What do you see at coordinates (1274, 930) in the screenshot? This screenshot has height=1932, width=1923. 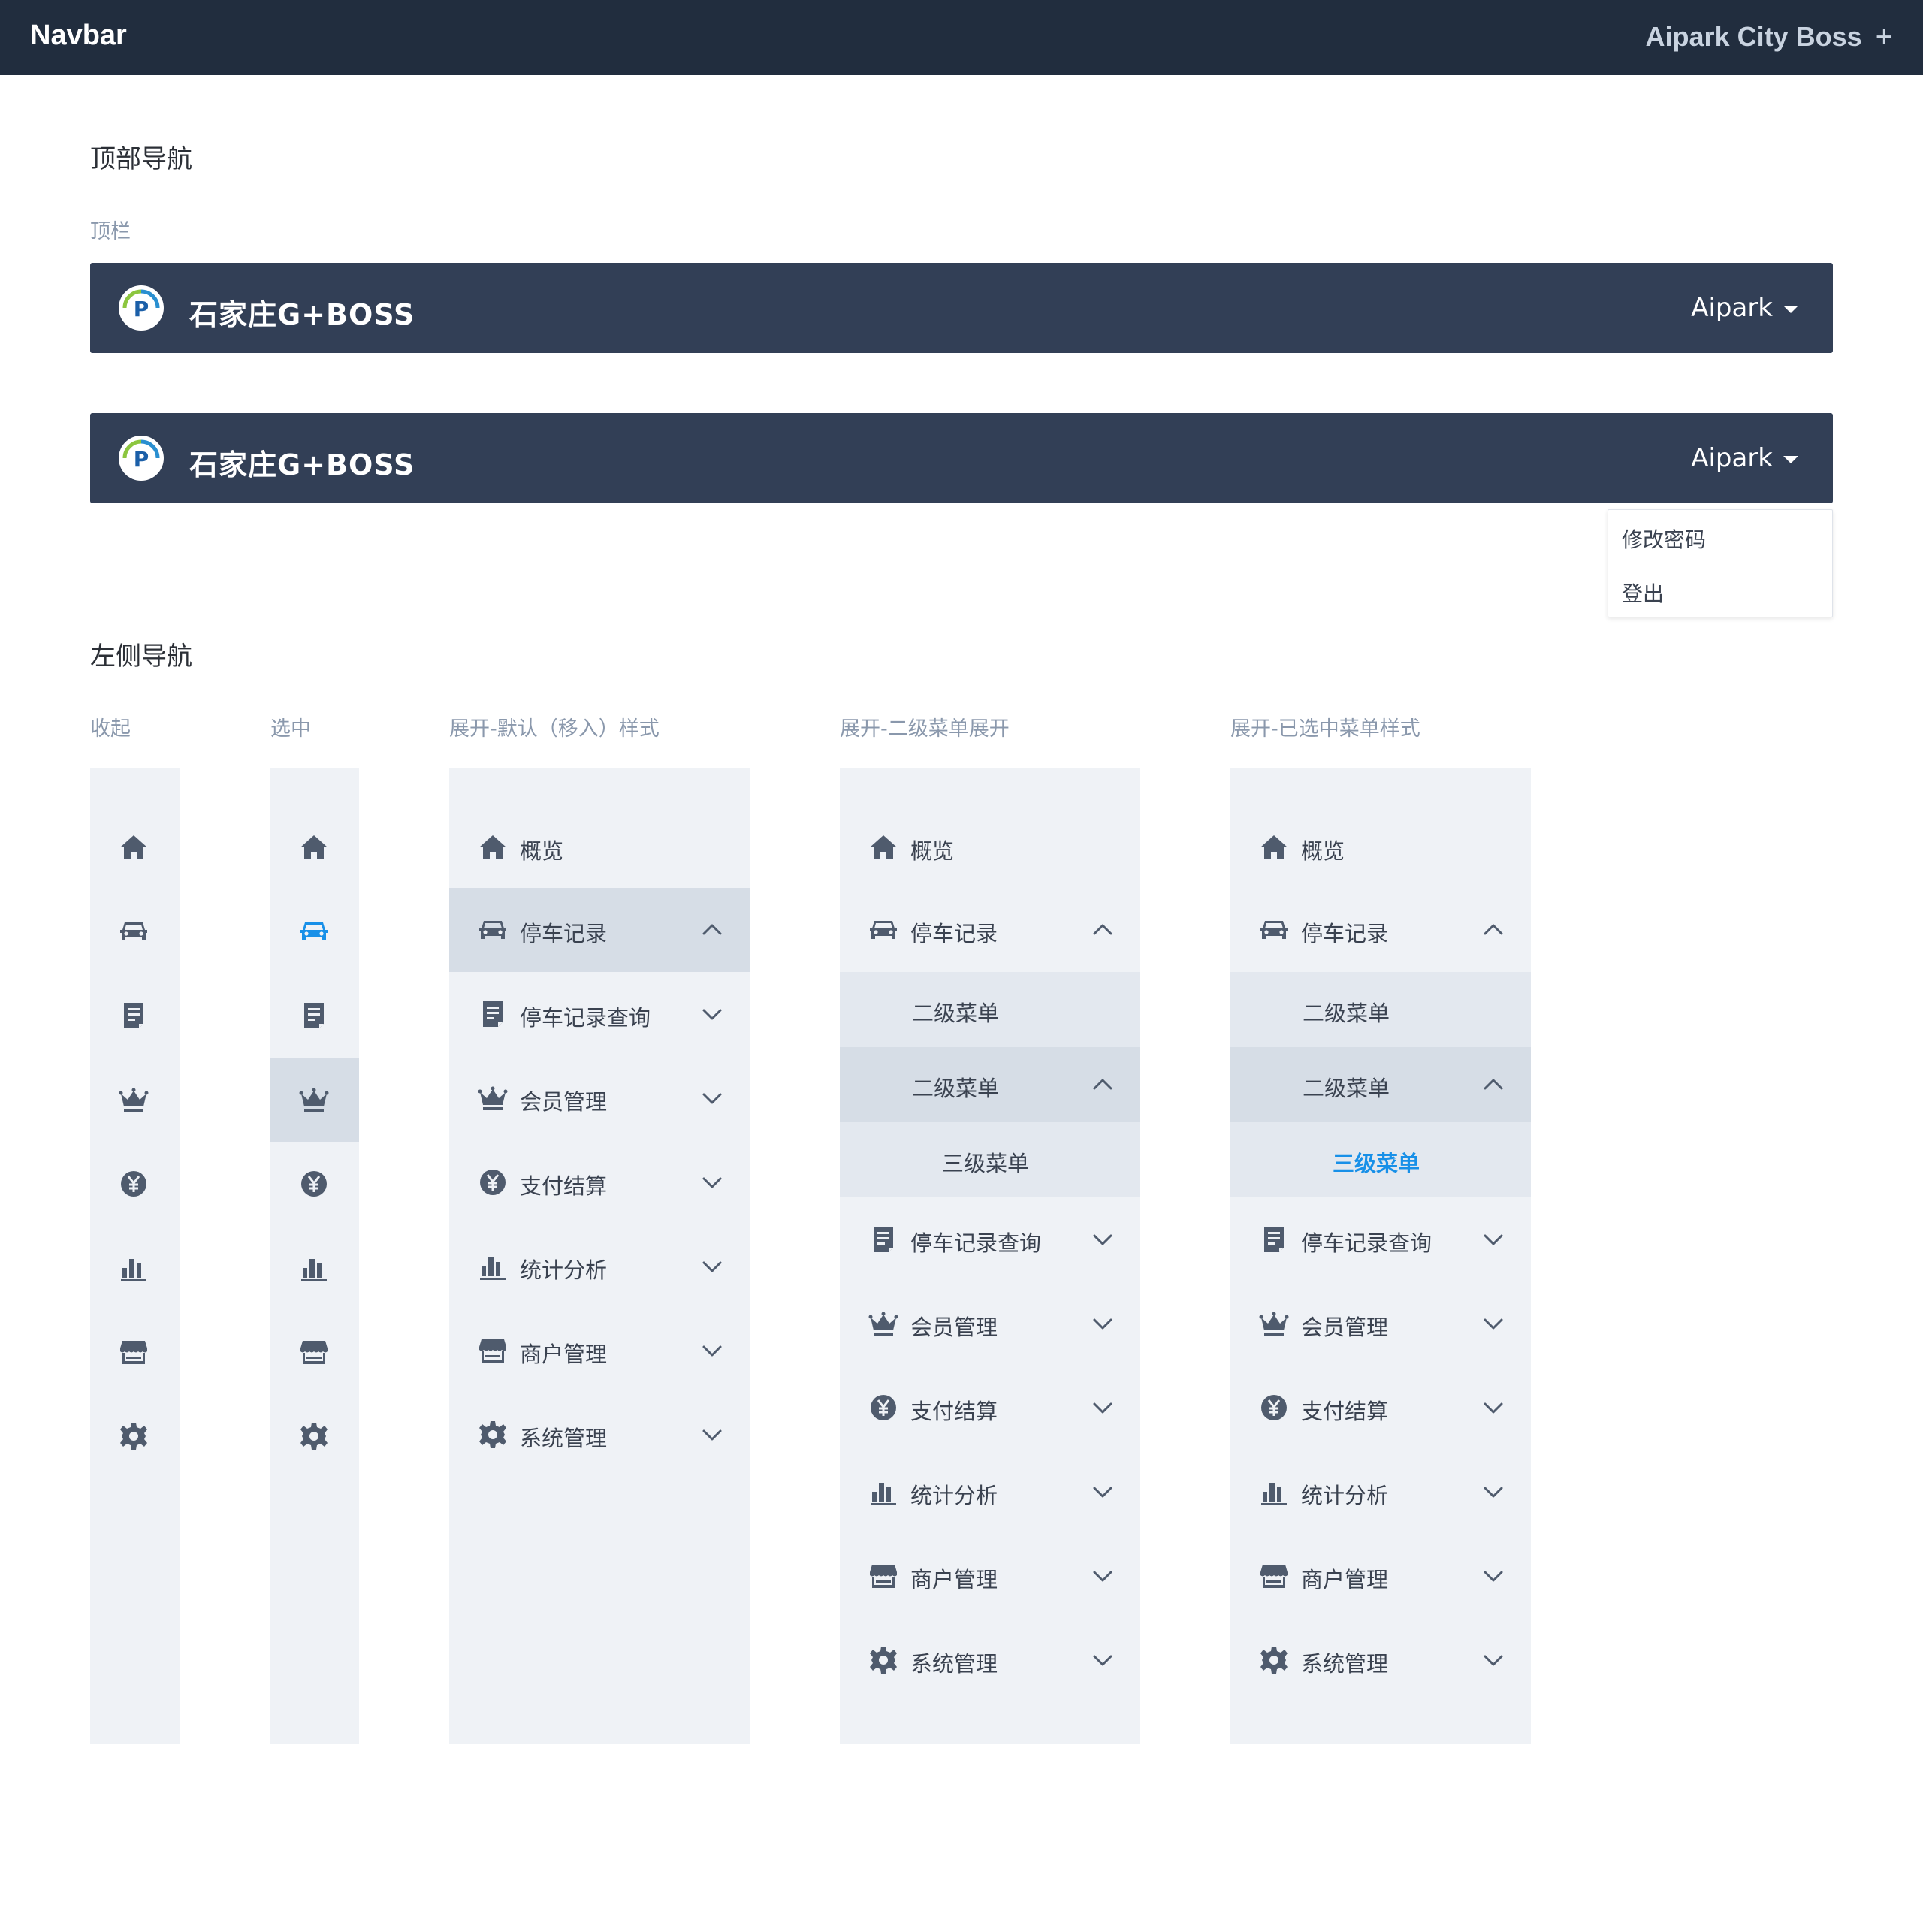 I see `car-icon` at bounding box center [1274, 930].